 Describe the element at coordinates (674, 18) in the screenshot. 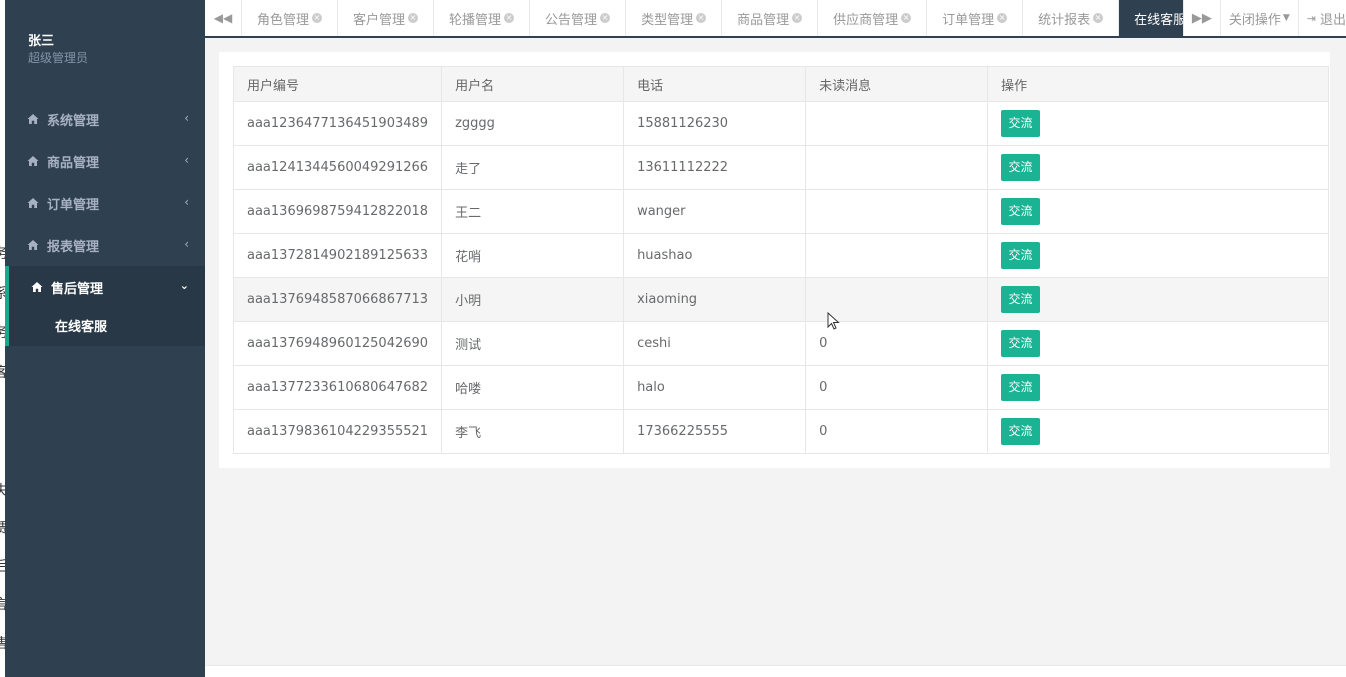

I see `tab-types: 类型管理 ×` at that location.